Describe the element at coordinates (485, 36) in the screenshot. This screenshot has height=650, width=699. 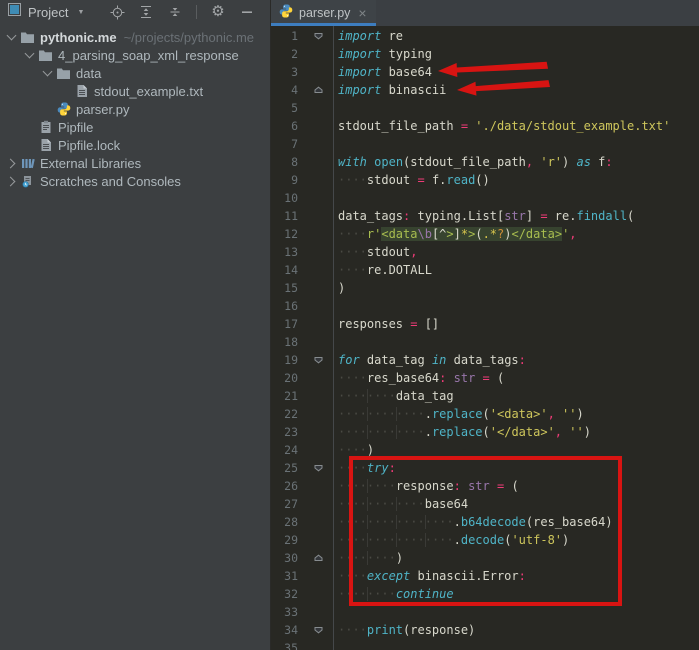
I see `code-line-1: 1 import re` at that location.